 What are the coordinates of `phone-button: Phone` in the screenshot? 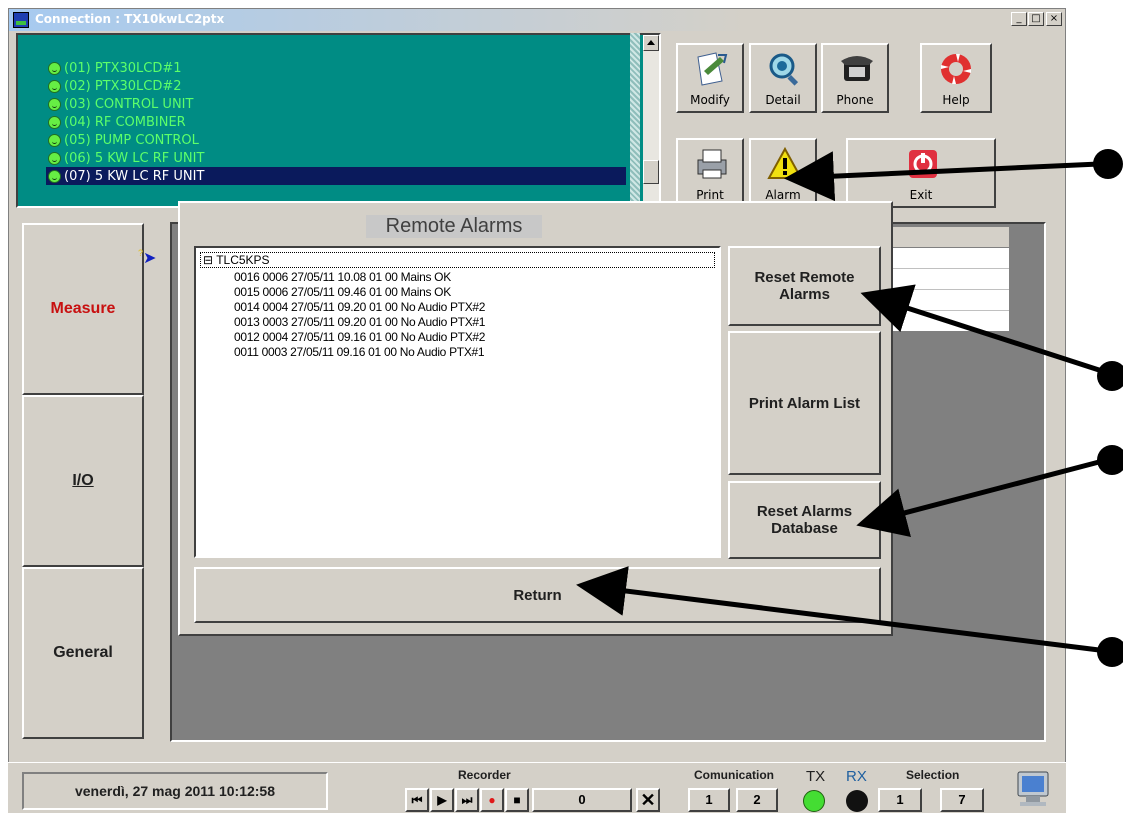 It's located at (855, 78).